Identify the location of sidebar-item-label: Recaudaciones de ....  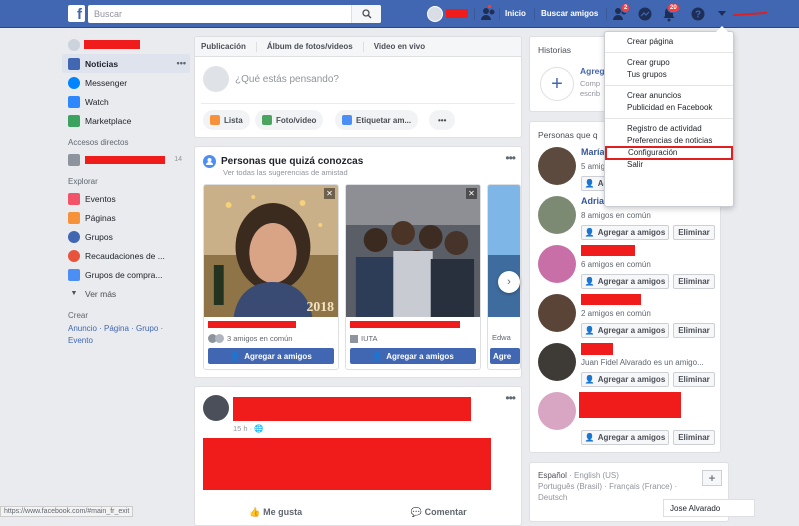
(125, 255).